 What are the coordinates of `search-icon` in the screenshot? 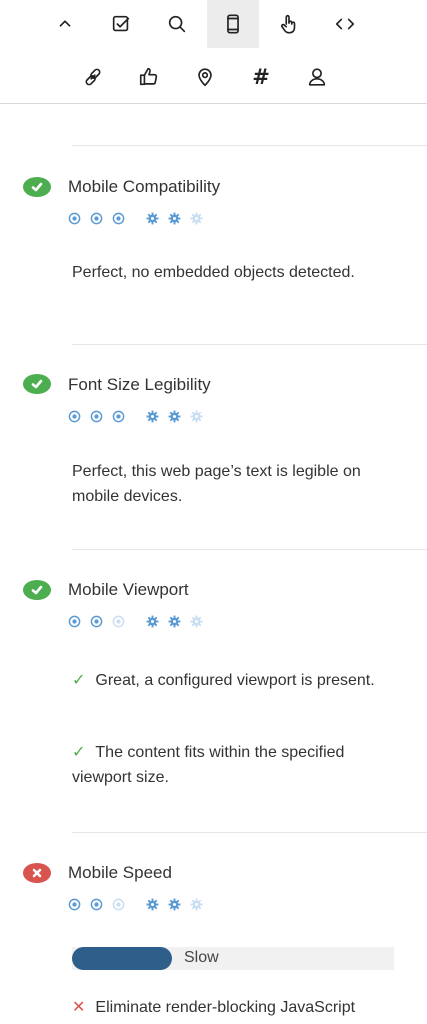 It's located at (177, 24).